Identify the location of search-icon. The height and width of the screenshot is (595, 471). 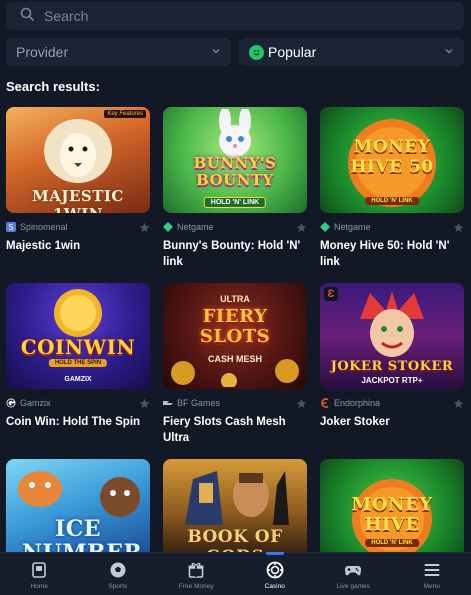
(27, 16).